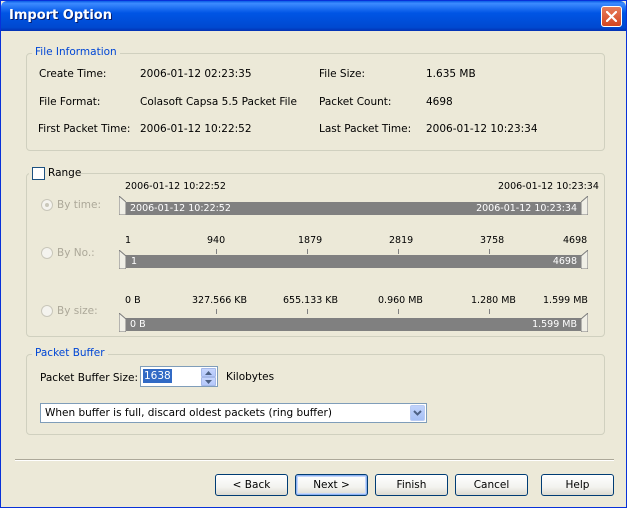 This screenshot has width=627, height=508. What do you see at coordinates (482, 129) in the screenshot?
I see `last-packet-time-value: 2006-01-12 10:23:34` at bounding box center [482, 129].